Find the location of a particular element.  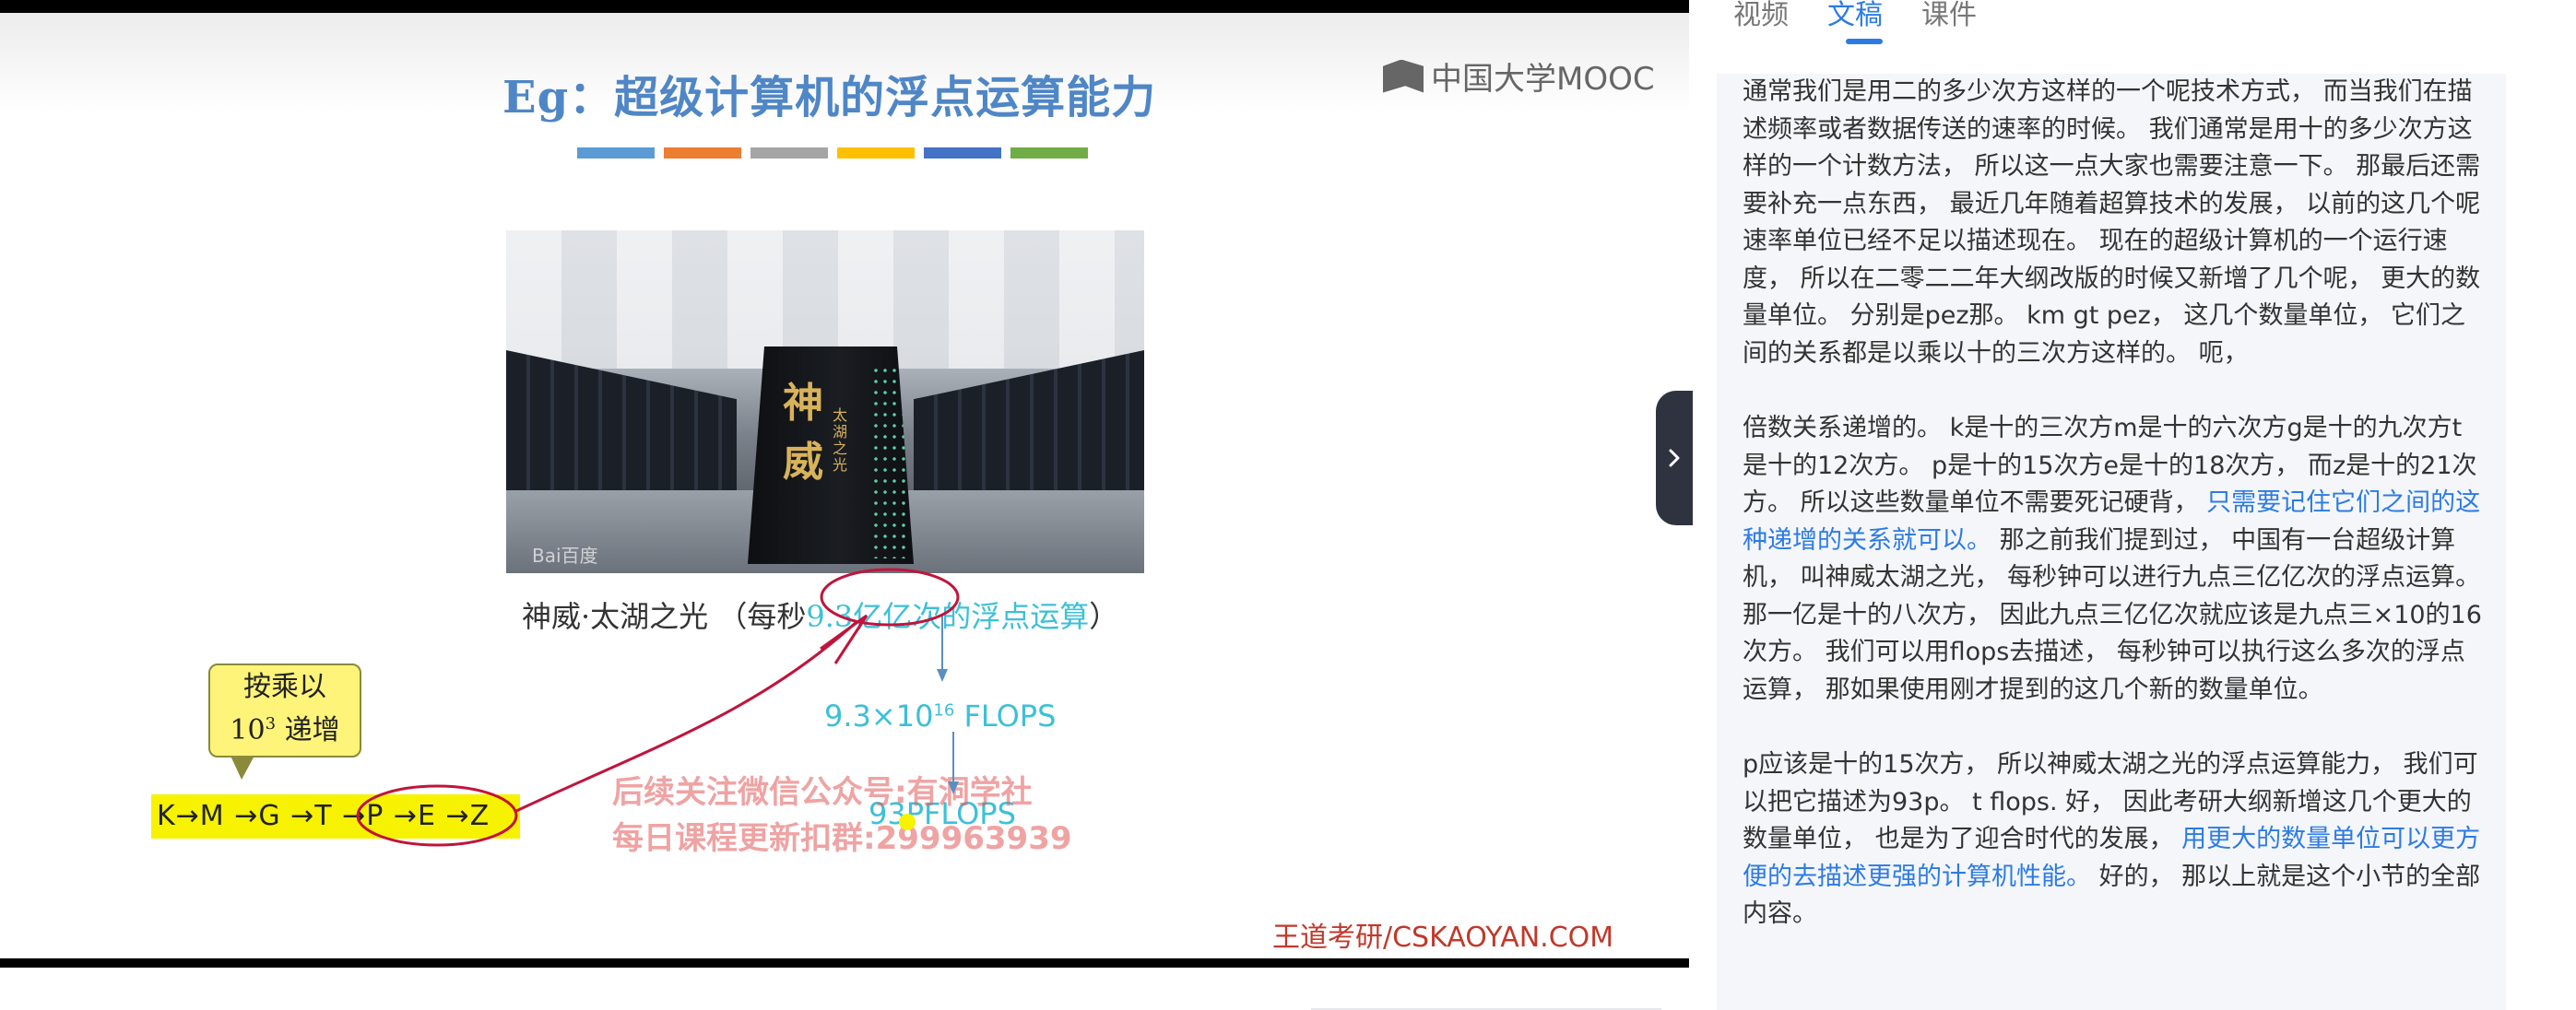

circle-annotation-units is located at coordinates (437, 815).